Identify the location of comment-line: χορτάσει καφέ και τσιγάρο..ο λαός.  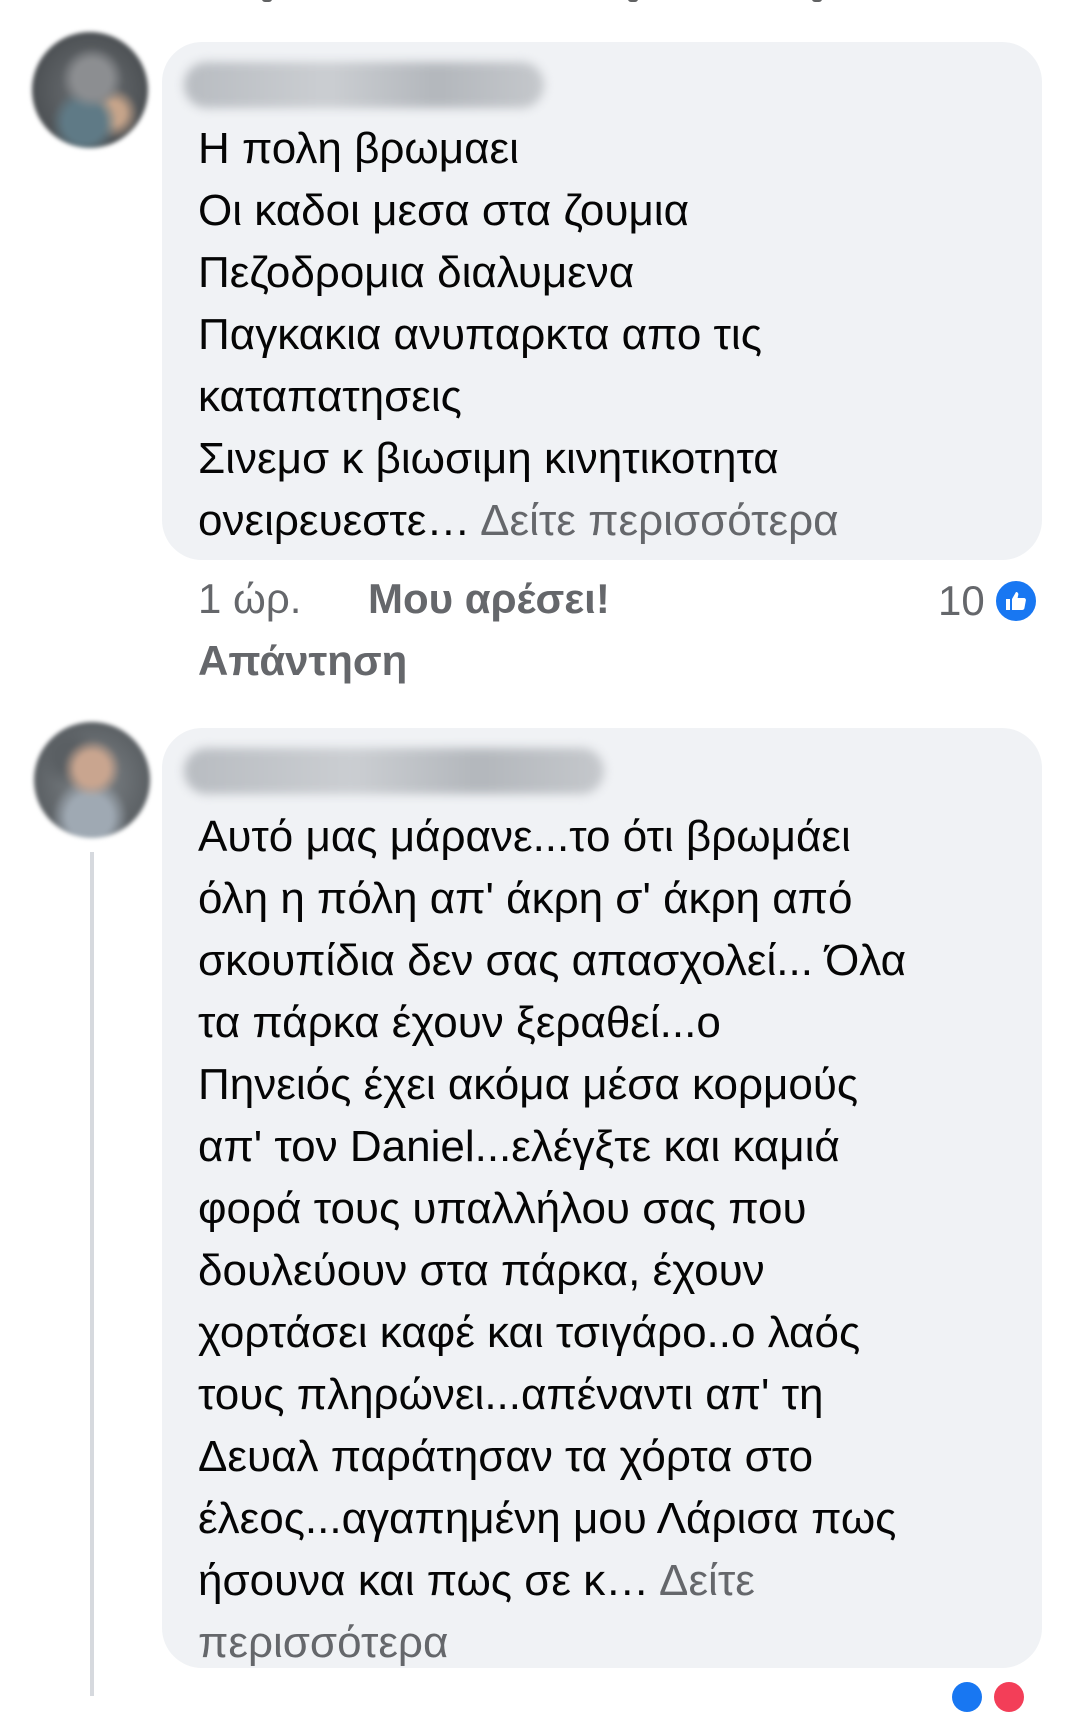
(529, 1332).